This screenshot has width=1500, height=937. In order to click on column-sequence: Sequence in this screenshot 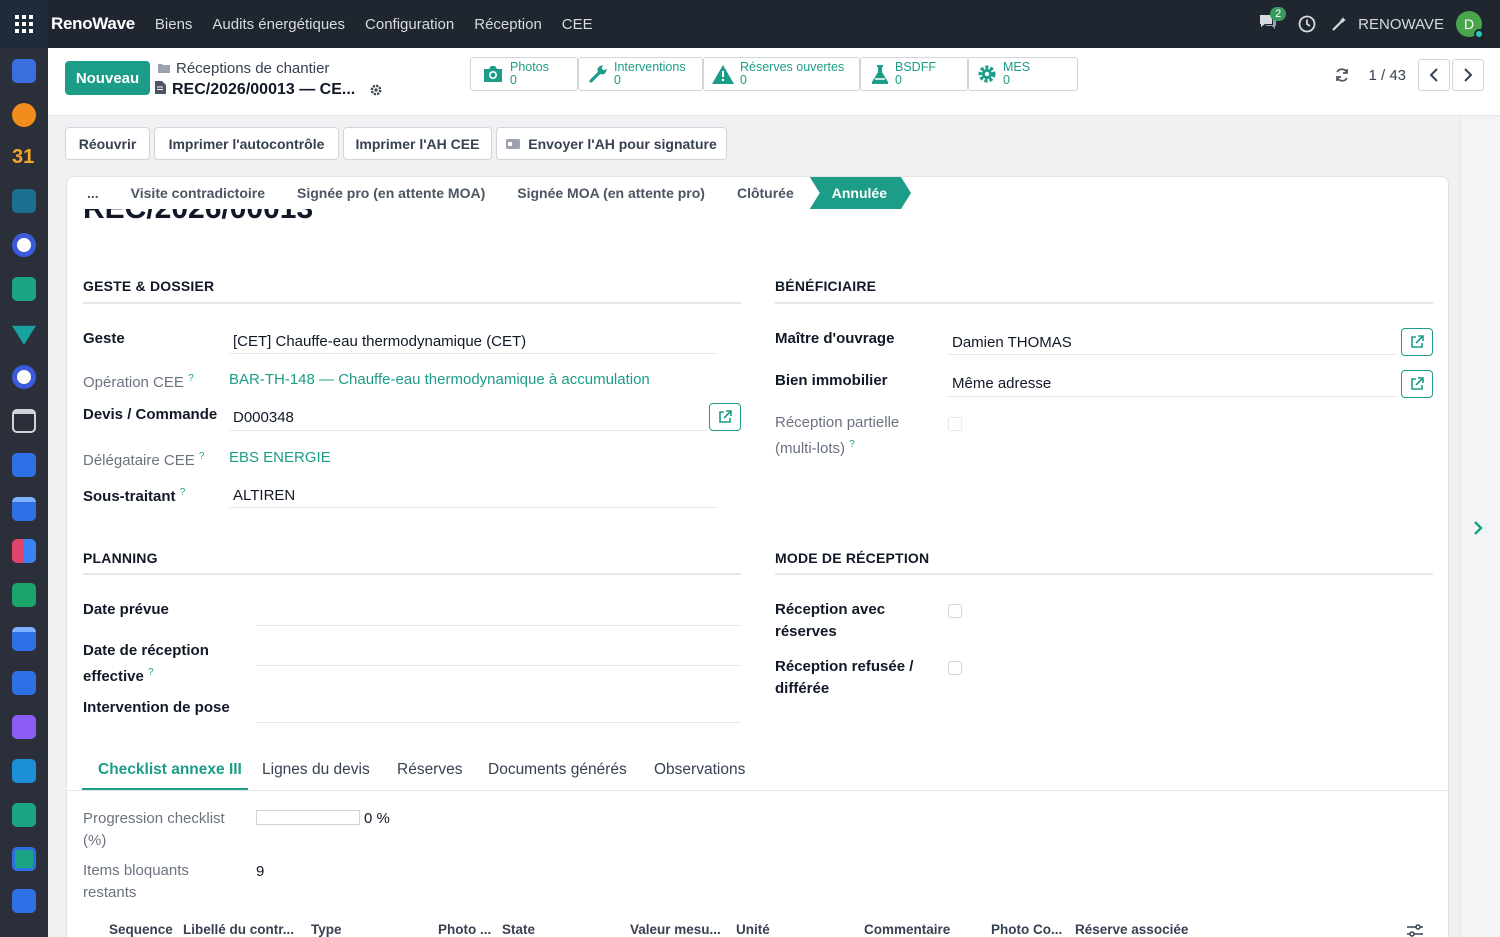, I will do `click(141, 929)`.